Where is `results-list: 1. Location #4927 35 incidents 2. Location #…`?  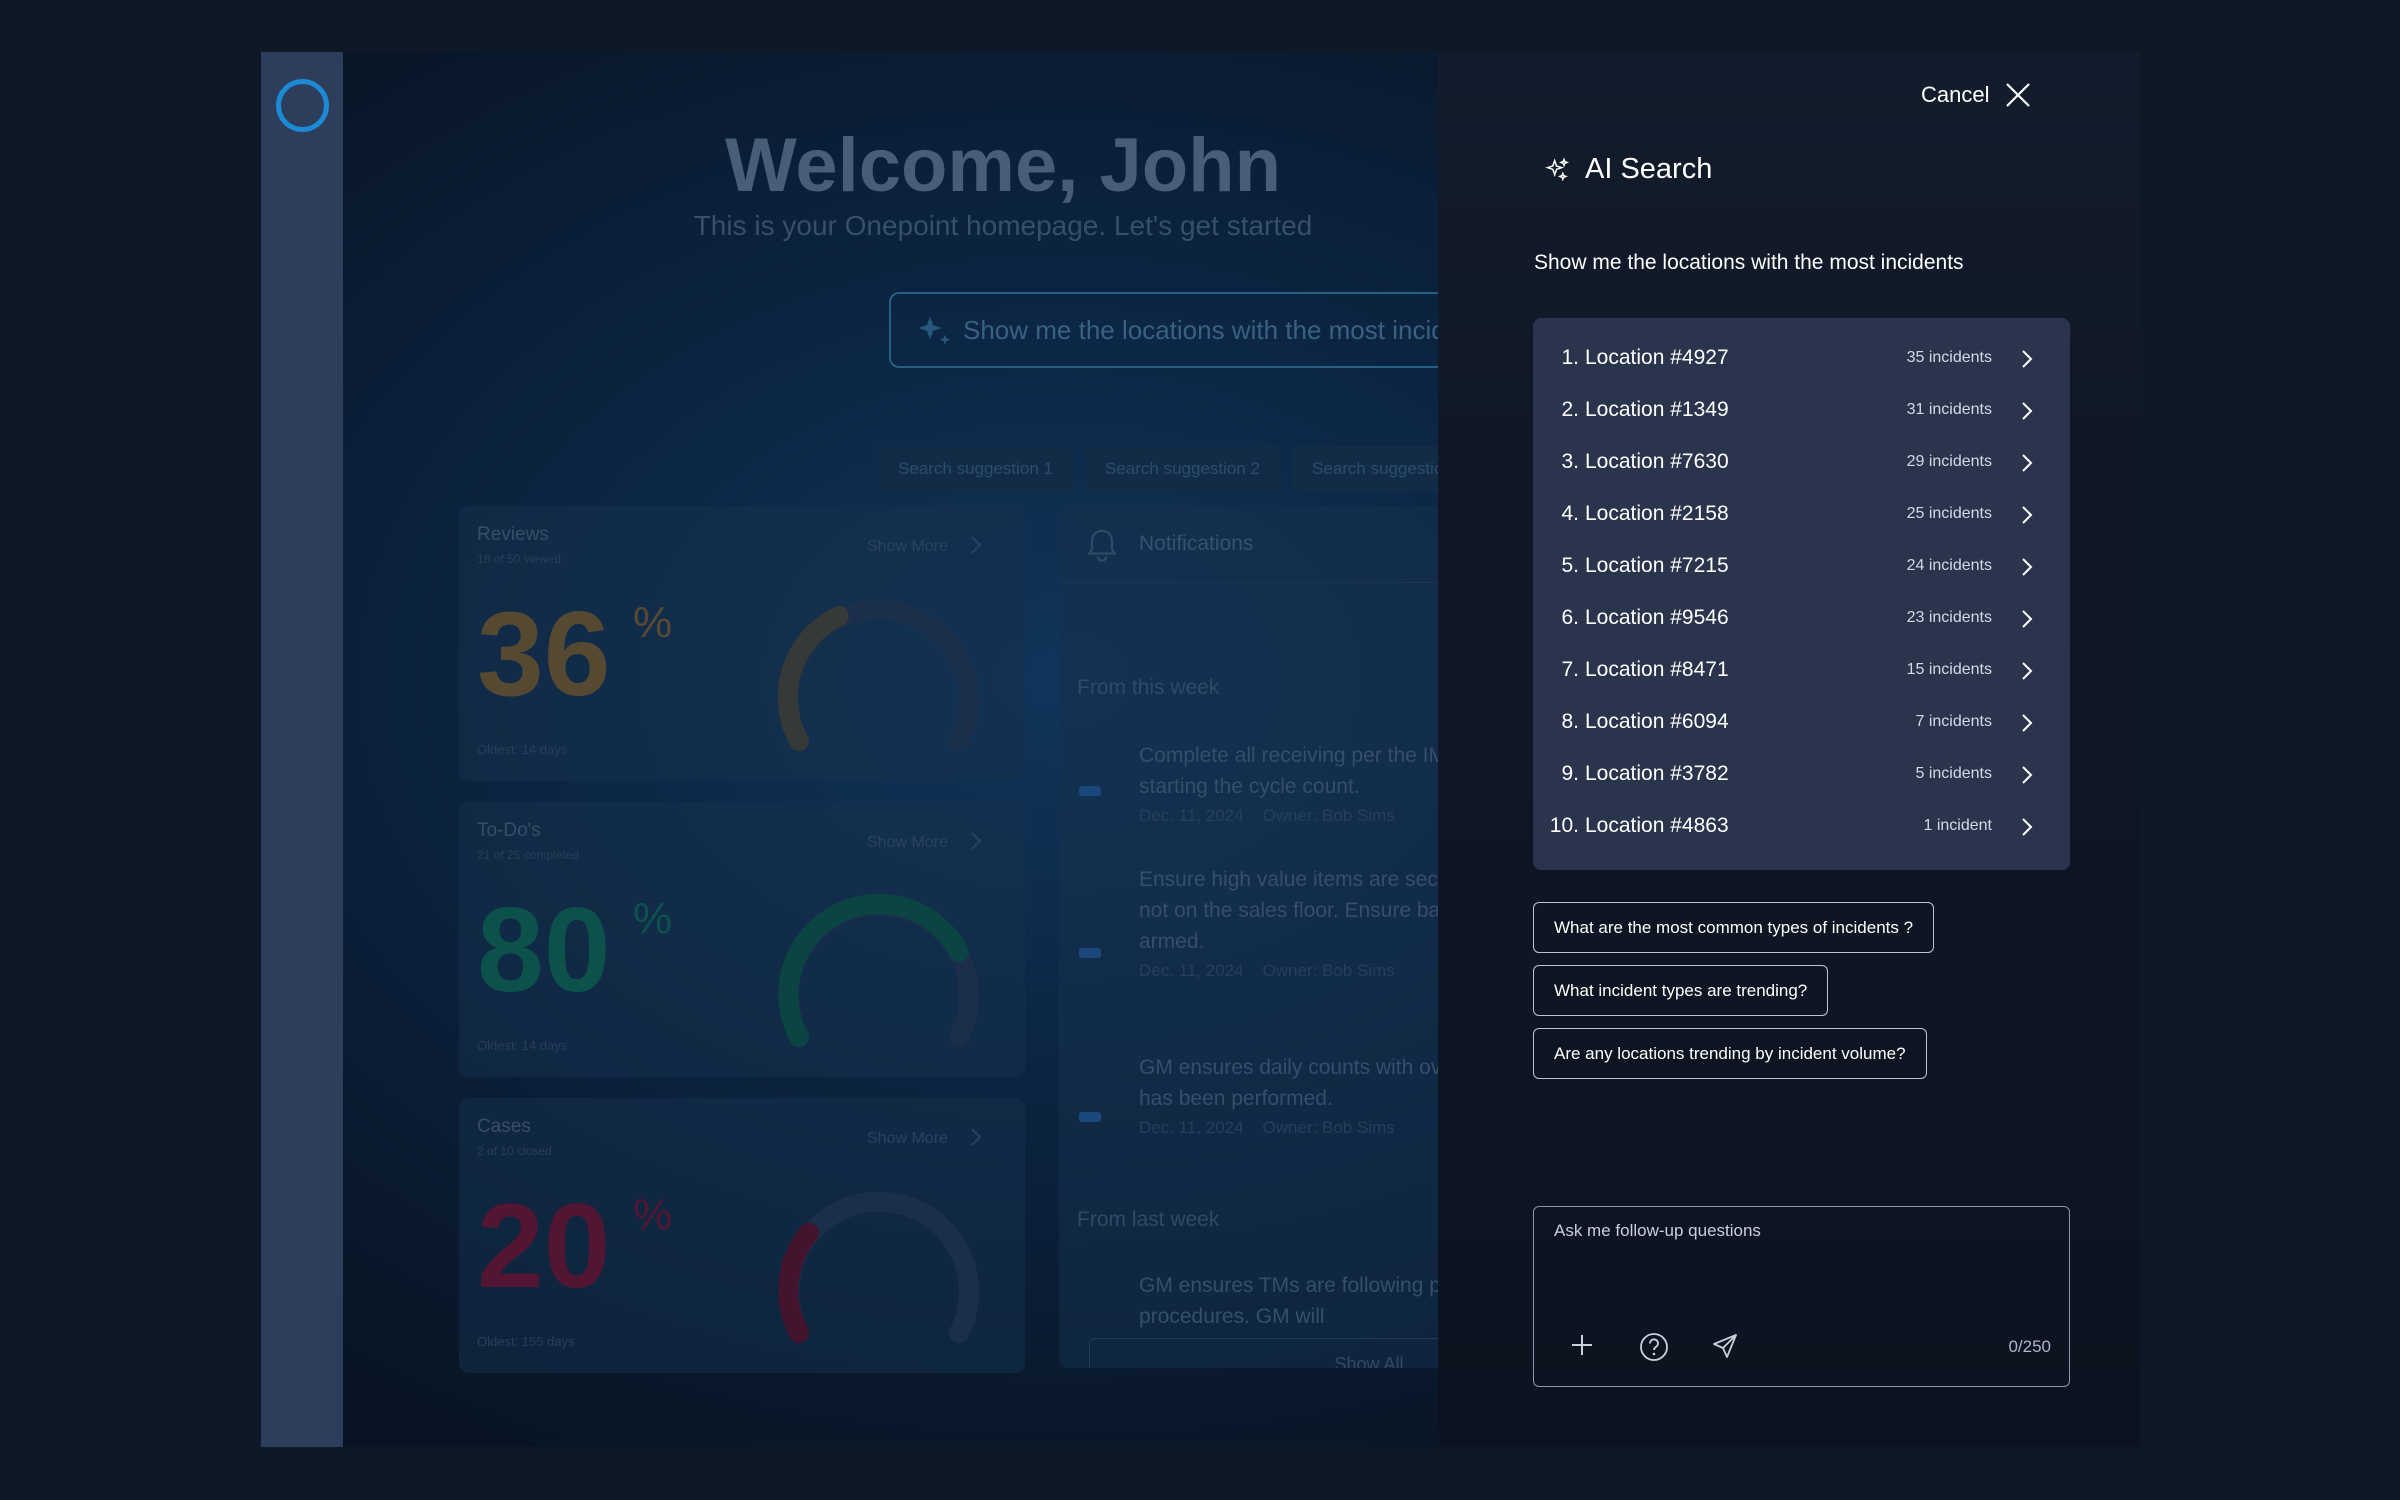 results-list: 1. Location #4927 35 incidents 2. Location #… is located at coordinates (1801, 594).